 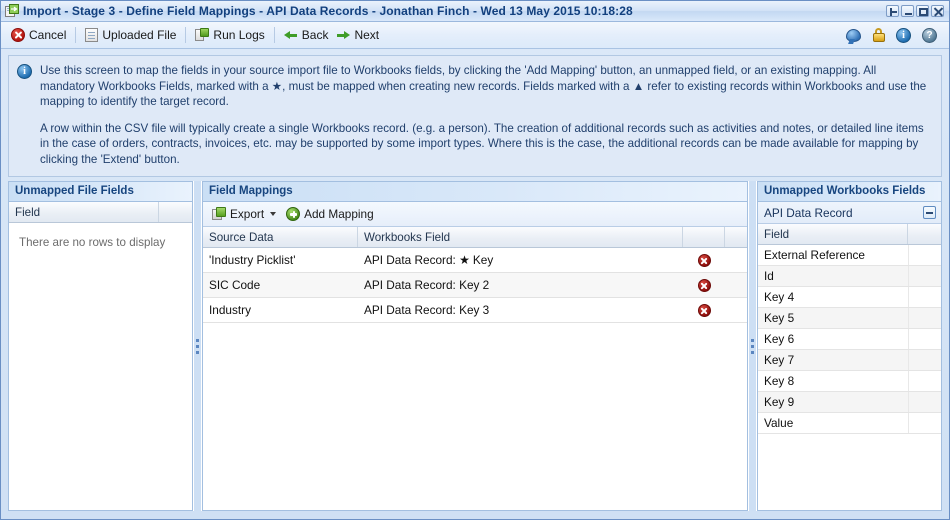 I want to click on field-name: External Reference, so click(x=814, y=255).